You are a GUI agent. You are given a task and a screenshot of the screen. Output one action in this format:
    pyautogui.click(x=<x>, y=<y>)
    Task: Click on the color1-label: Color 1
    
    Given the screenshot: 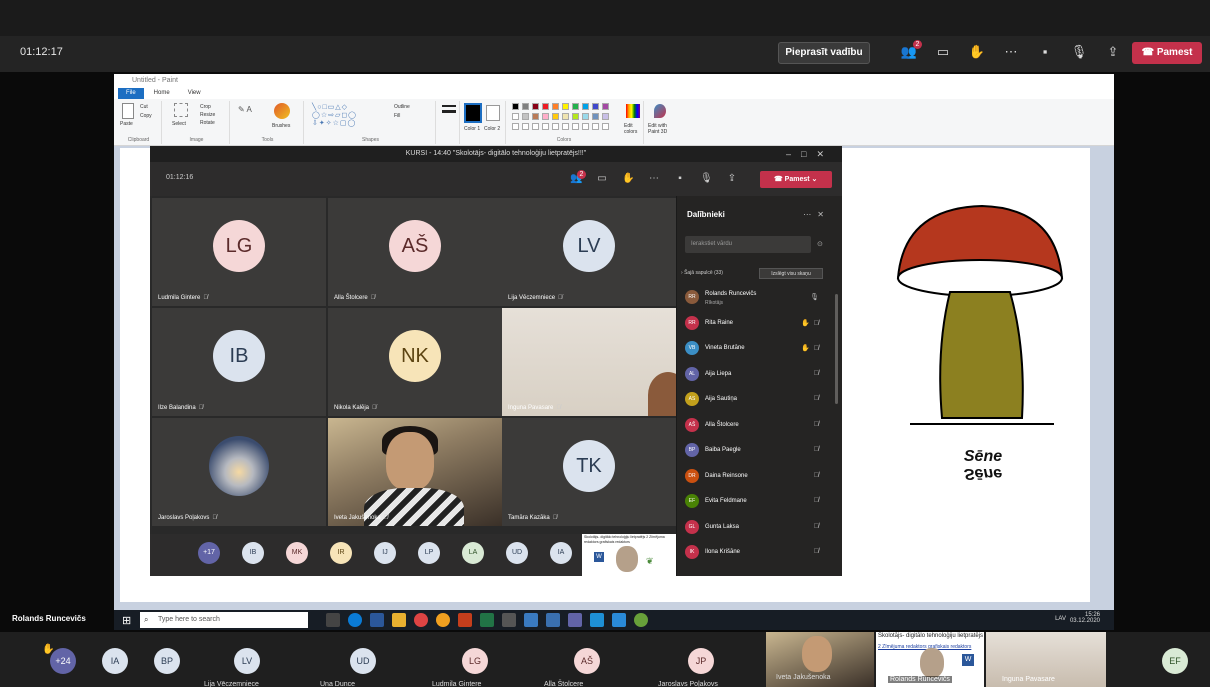 What is the action you would take?
    pyautogui.click(x=472, y=129)
    